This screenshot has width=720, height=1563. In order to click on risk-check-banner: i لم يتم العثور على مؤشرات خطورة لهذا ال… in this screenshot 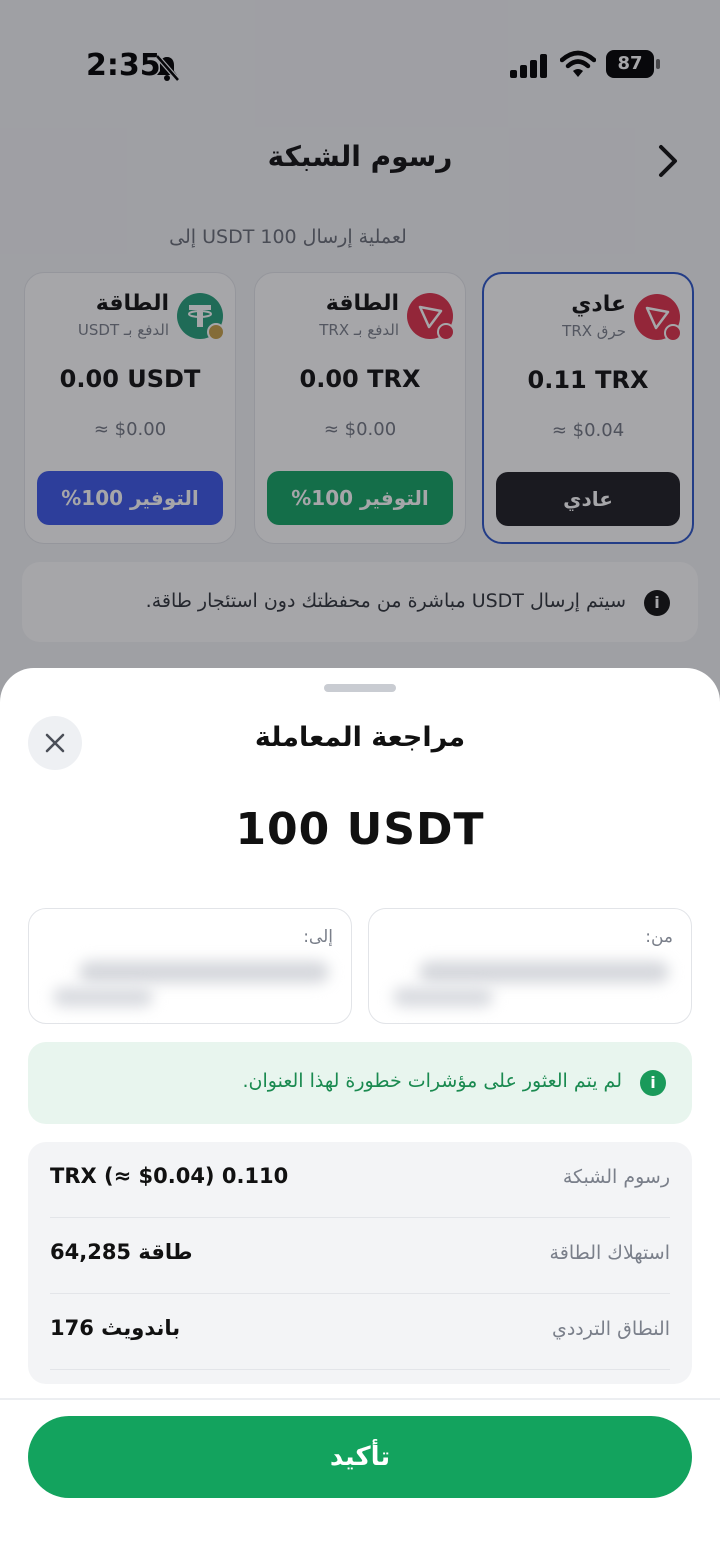, I will do `click(360, 1083)`.